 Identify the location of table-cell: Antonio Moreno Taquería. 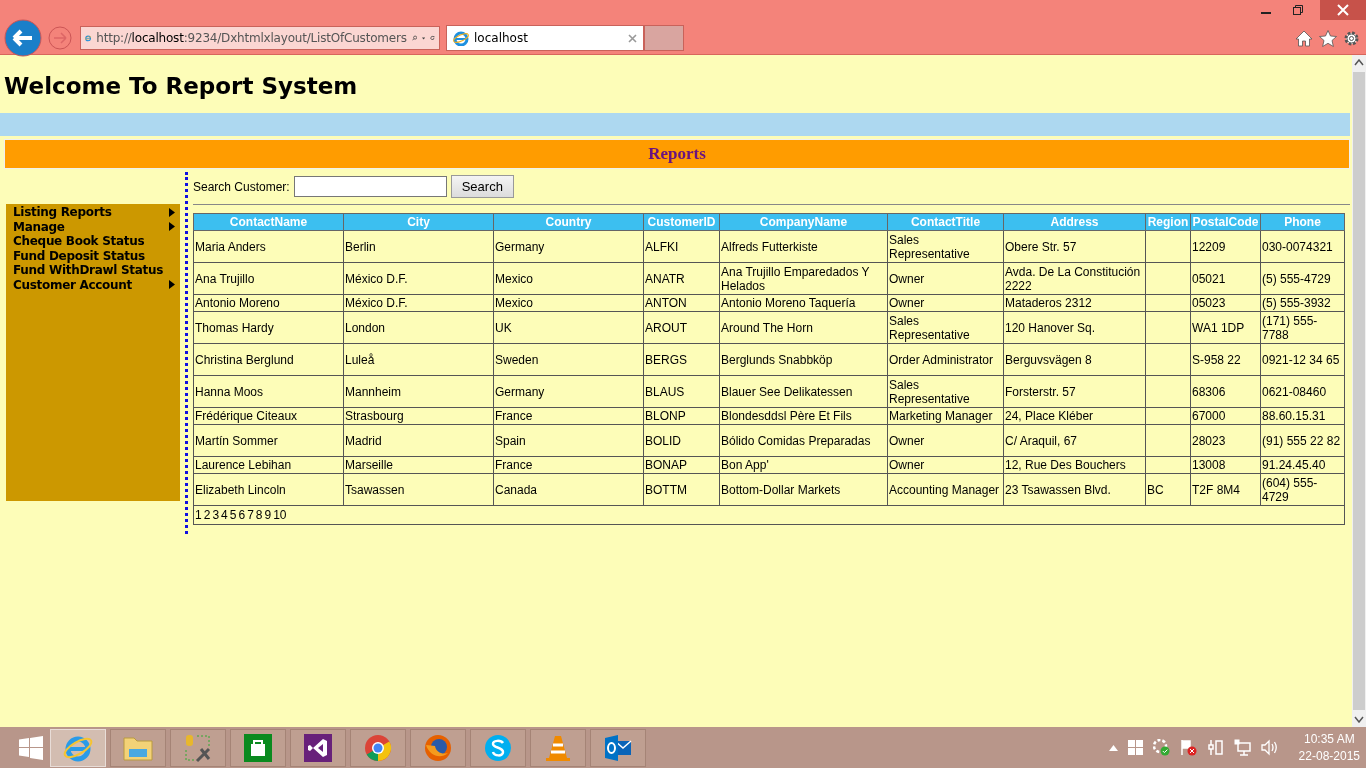
(788, 303).